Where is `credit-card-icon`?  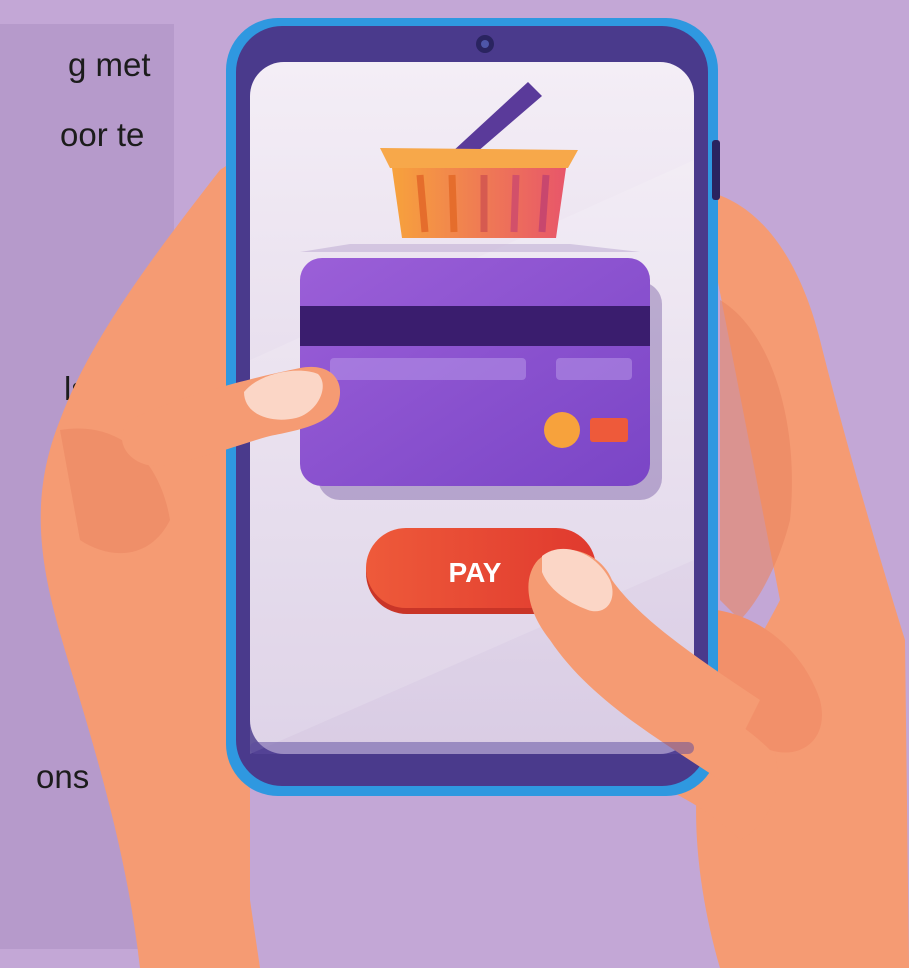 credit-card-icon is located at coordinates (481, 379).